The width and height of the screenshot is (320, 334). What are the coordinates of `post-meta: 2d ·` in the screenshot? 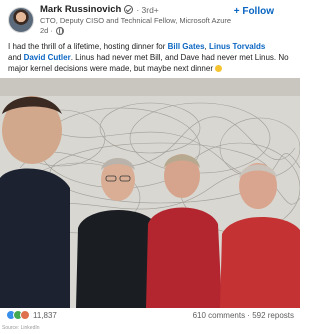 It's located at (52, 30).